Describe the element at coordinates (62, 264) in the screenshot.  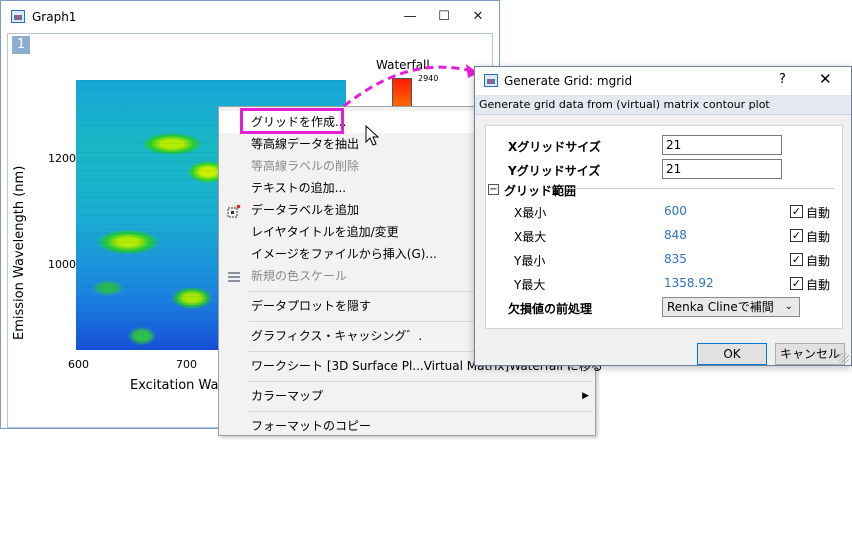
I see `y-tick-label: 1000` at that location.